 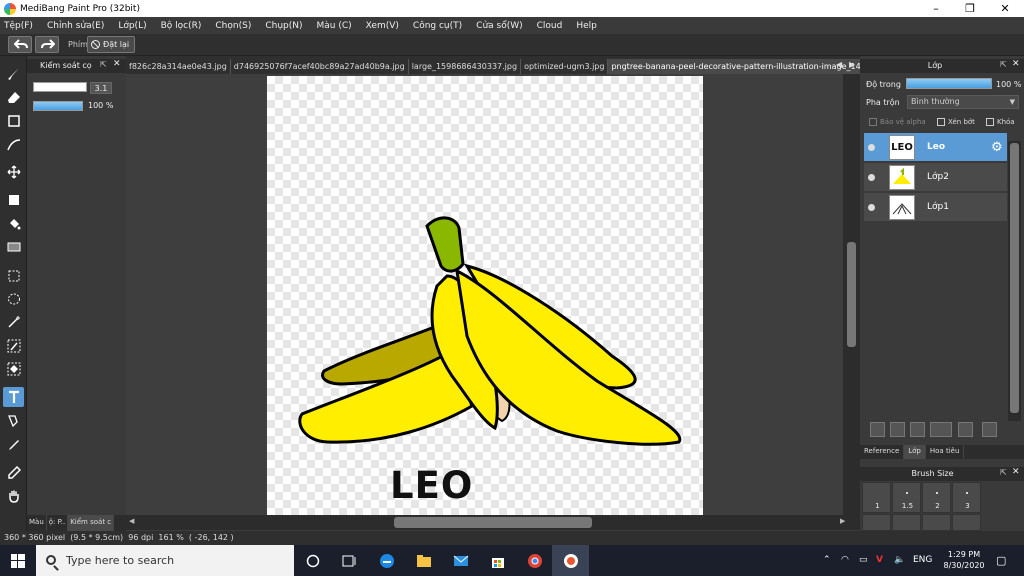 I want to click on tab-navigator: Hoa tiêu, so click(x=945, y=452).